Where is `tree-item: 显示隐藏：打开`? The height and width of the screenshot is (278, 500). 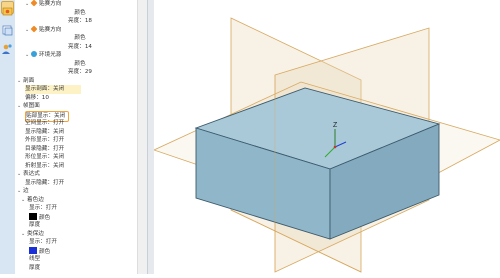 tree-item: 显示隐藏：打开 is located at coordinates (44, 183).